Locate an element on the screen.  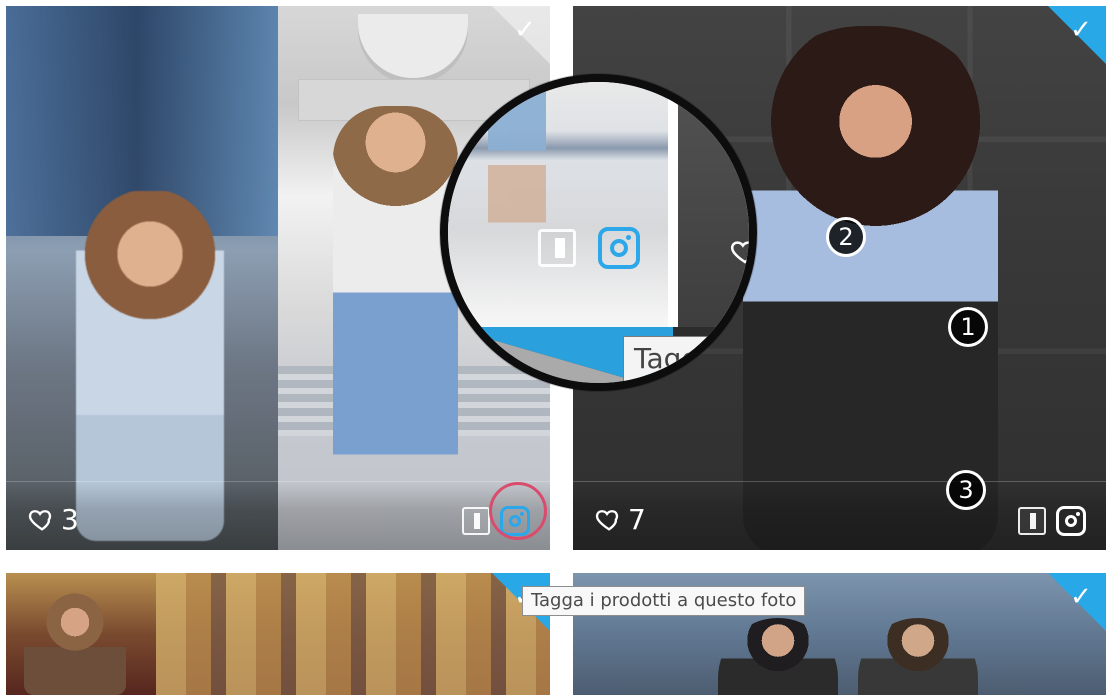
magnified-actions is located at coordinates (589, 248).